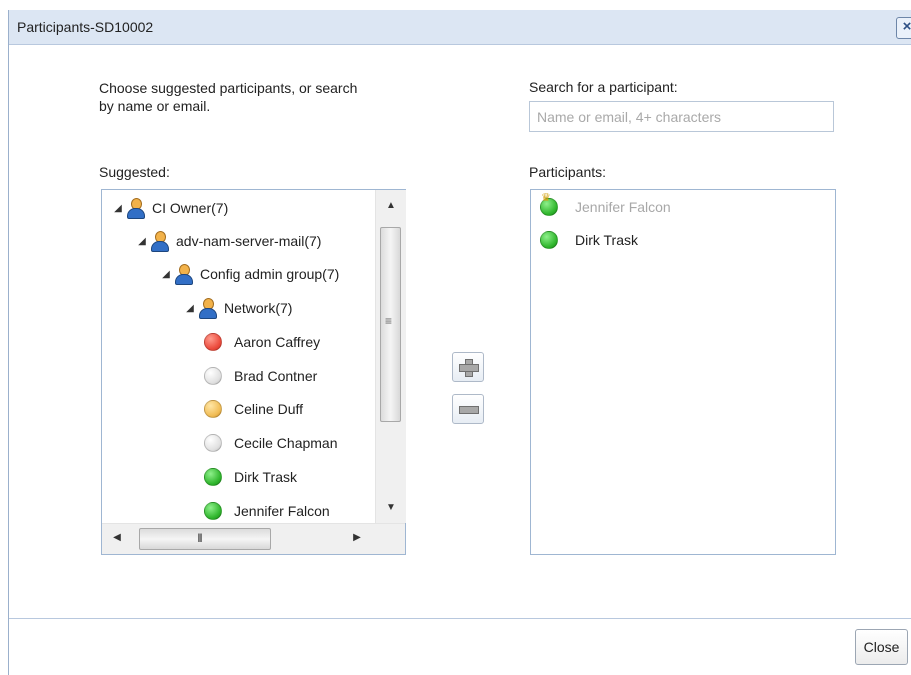 This screenshot has height=675, width=911. I want to click on tree-person-jennifer-falcon: Jennifer Falcon, so click(267, 511).